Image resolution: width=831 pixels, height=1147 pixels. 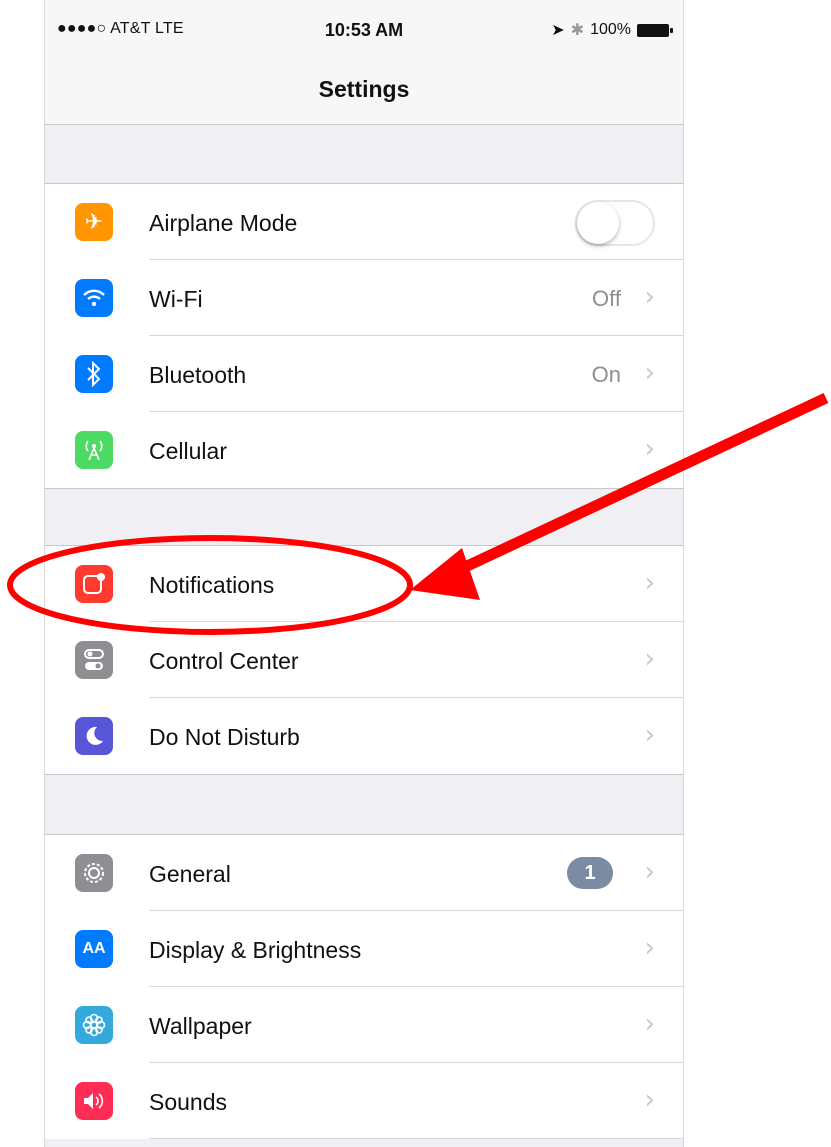 I want to click on sounds-icon, so click(x=94, y=1101).